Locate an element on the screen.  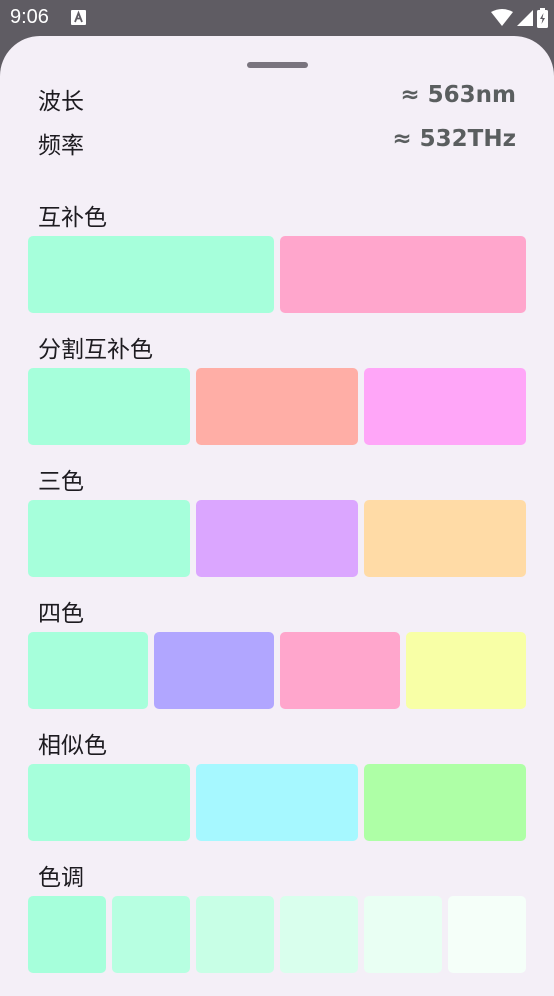
a-letter-icon is located at coordinates (78, 17).